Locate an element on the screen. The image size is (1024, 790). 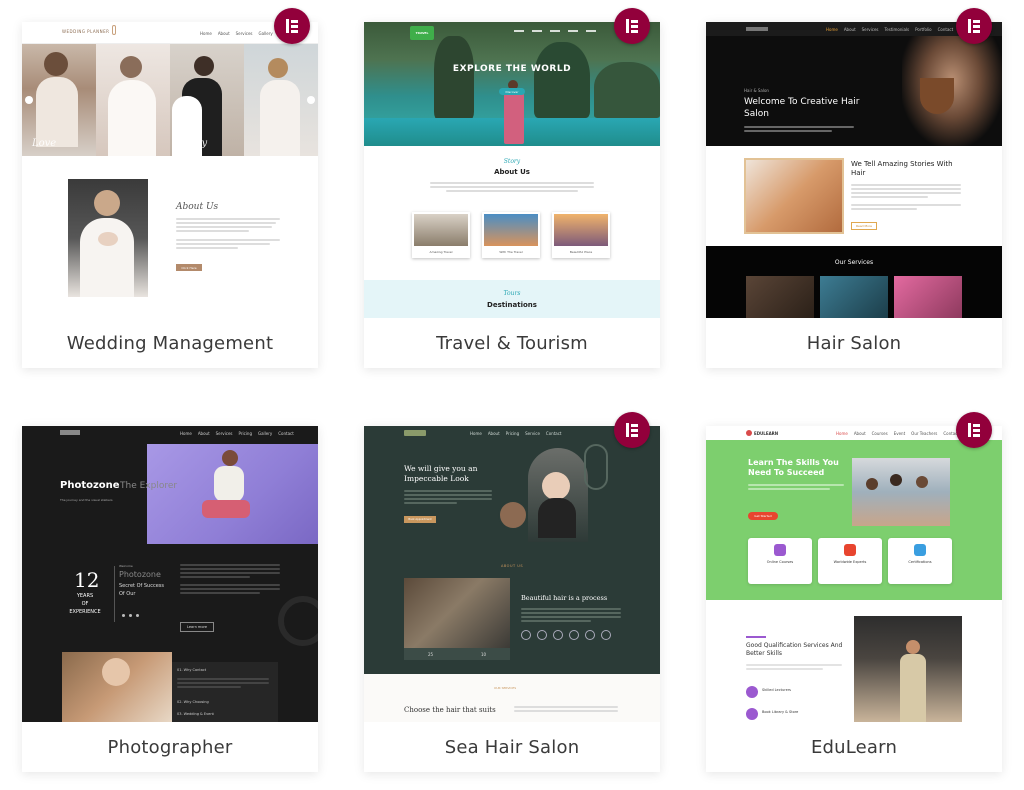
destinations-title: Destinations is located at coordinates (512, 305).